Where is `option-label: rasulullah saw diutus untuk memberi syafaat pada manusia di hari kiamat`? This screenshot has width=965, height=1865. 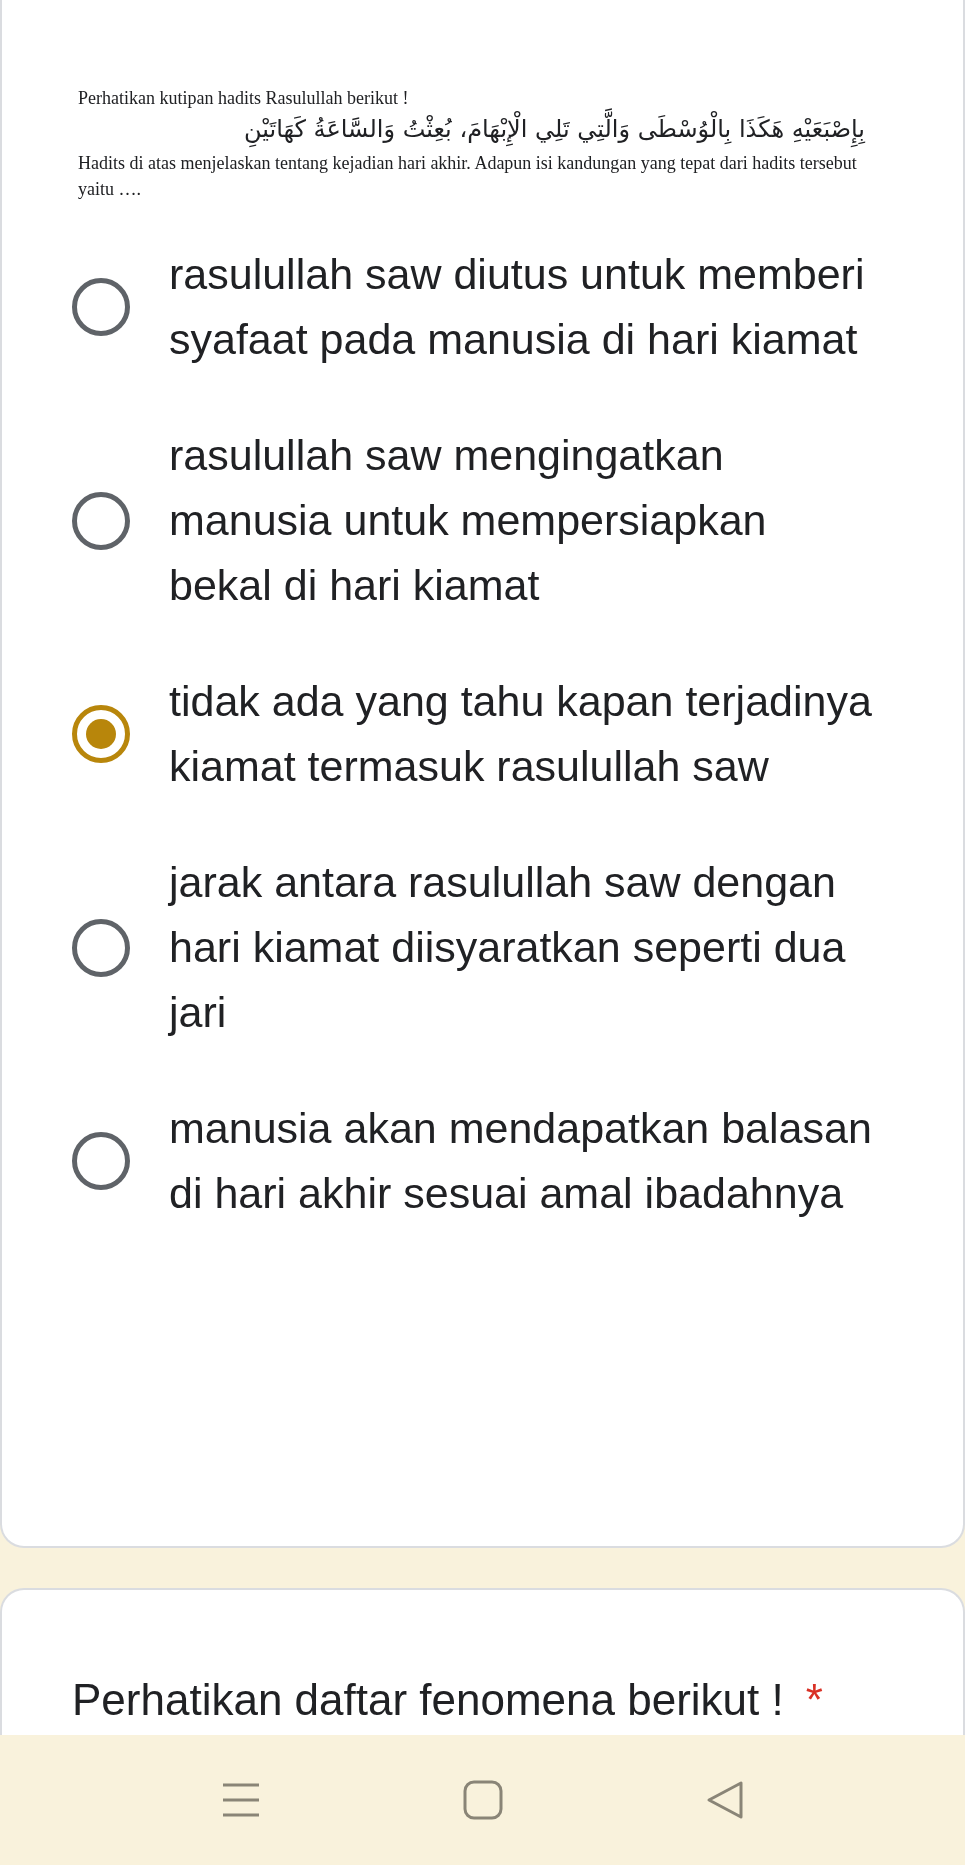 option-label: rasulullah saw diutus untuk memberi syafaat pada manusia di hari kiamat is located at coordinates (517, 307).